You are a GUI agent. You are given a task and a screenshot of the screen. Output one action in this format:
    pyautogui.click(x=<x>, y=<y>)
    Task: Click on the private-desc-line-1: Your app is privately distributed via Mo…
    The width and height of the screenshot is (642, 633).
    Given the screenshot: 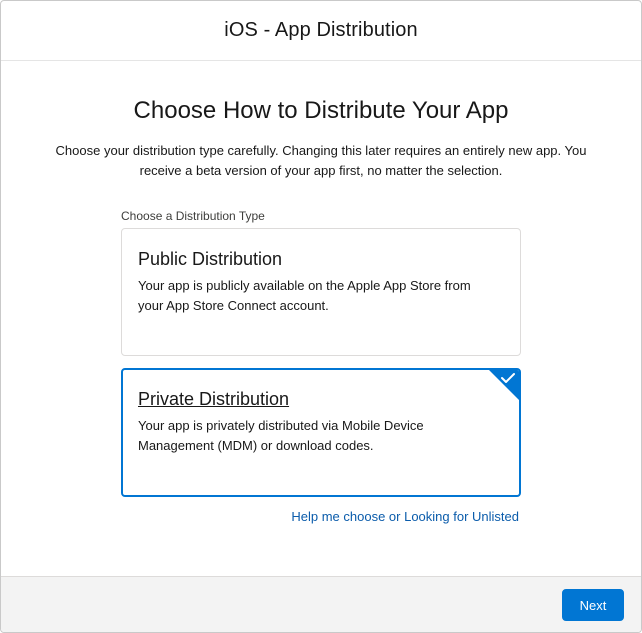 What is the action you would take?
    pyautogui.click(x=281, y=425)
    